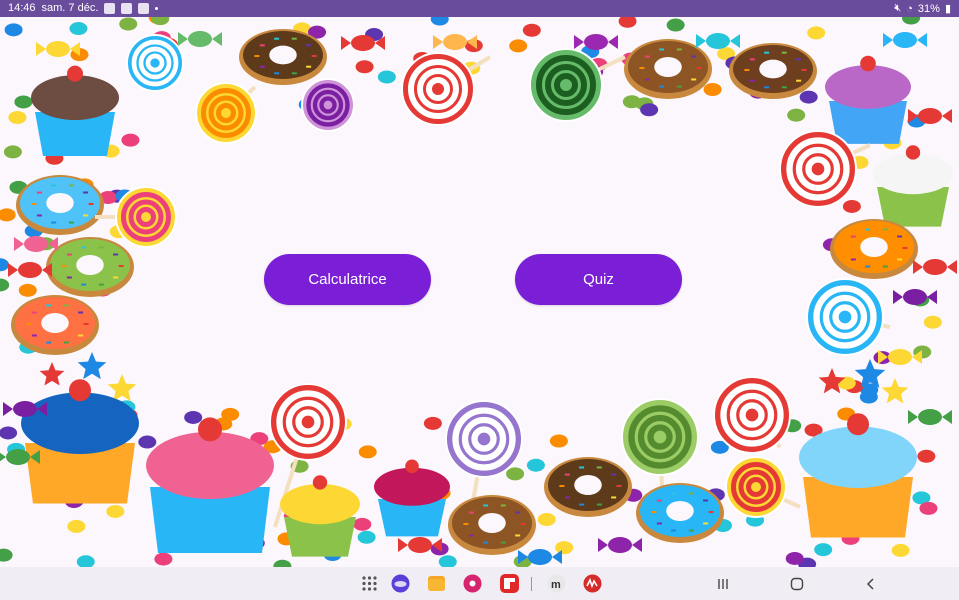  I want to click on recent-apps-icon, so click(723, 584).